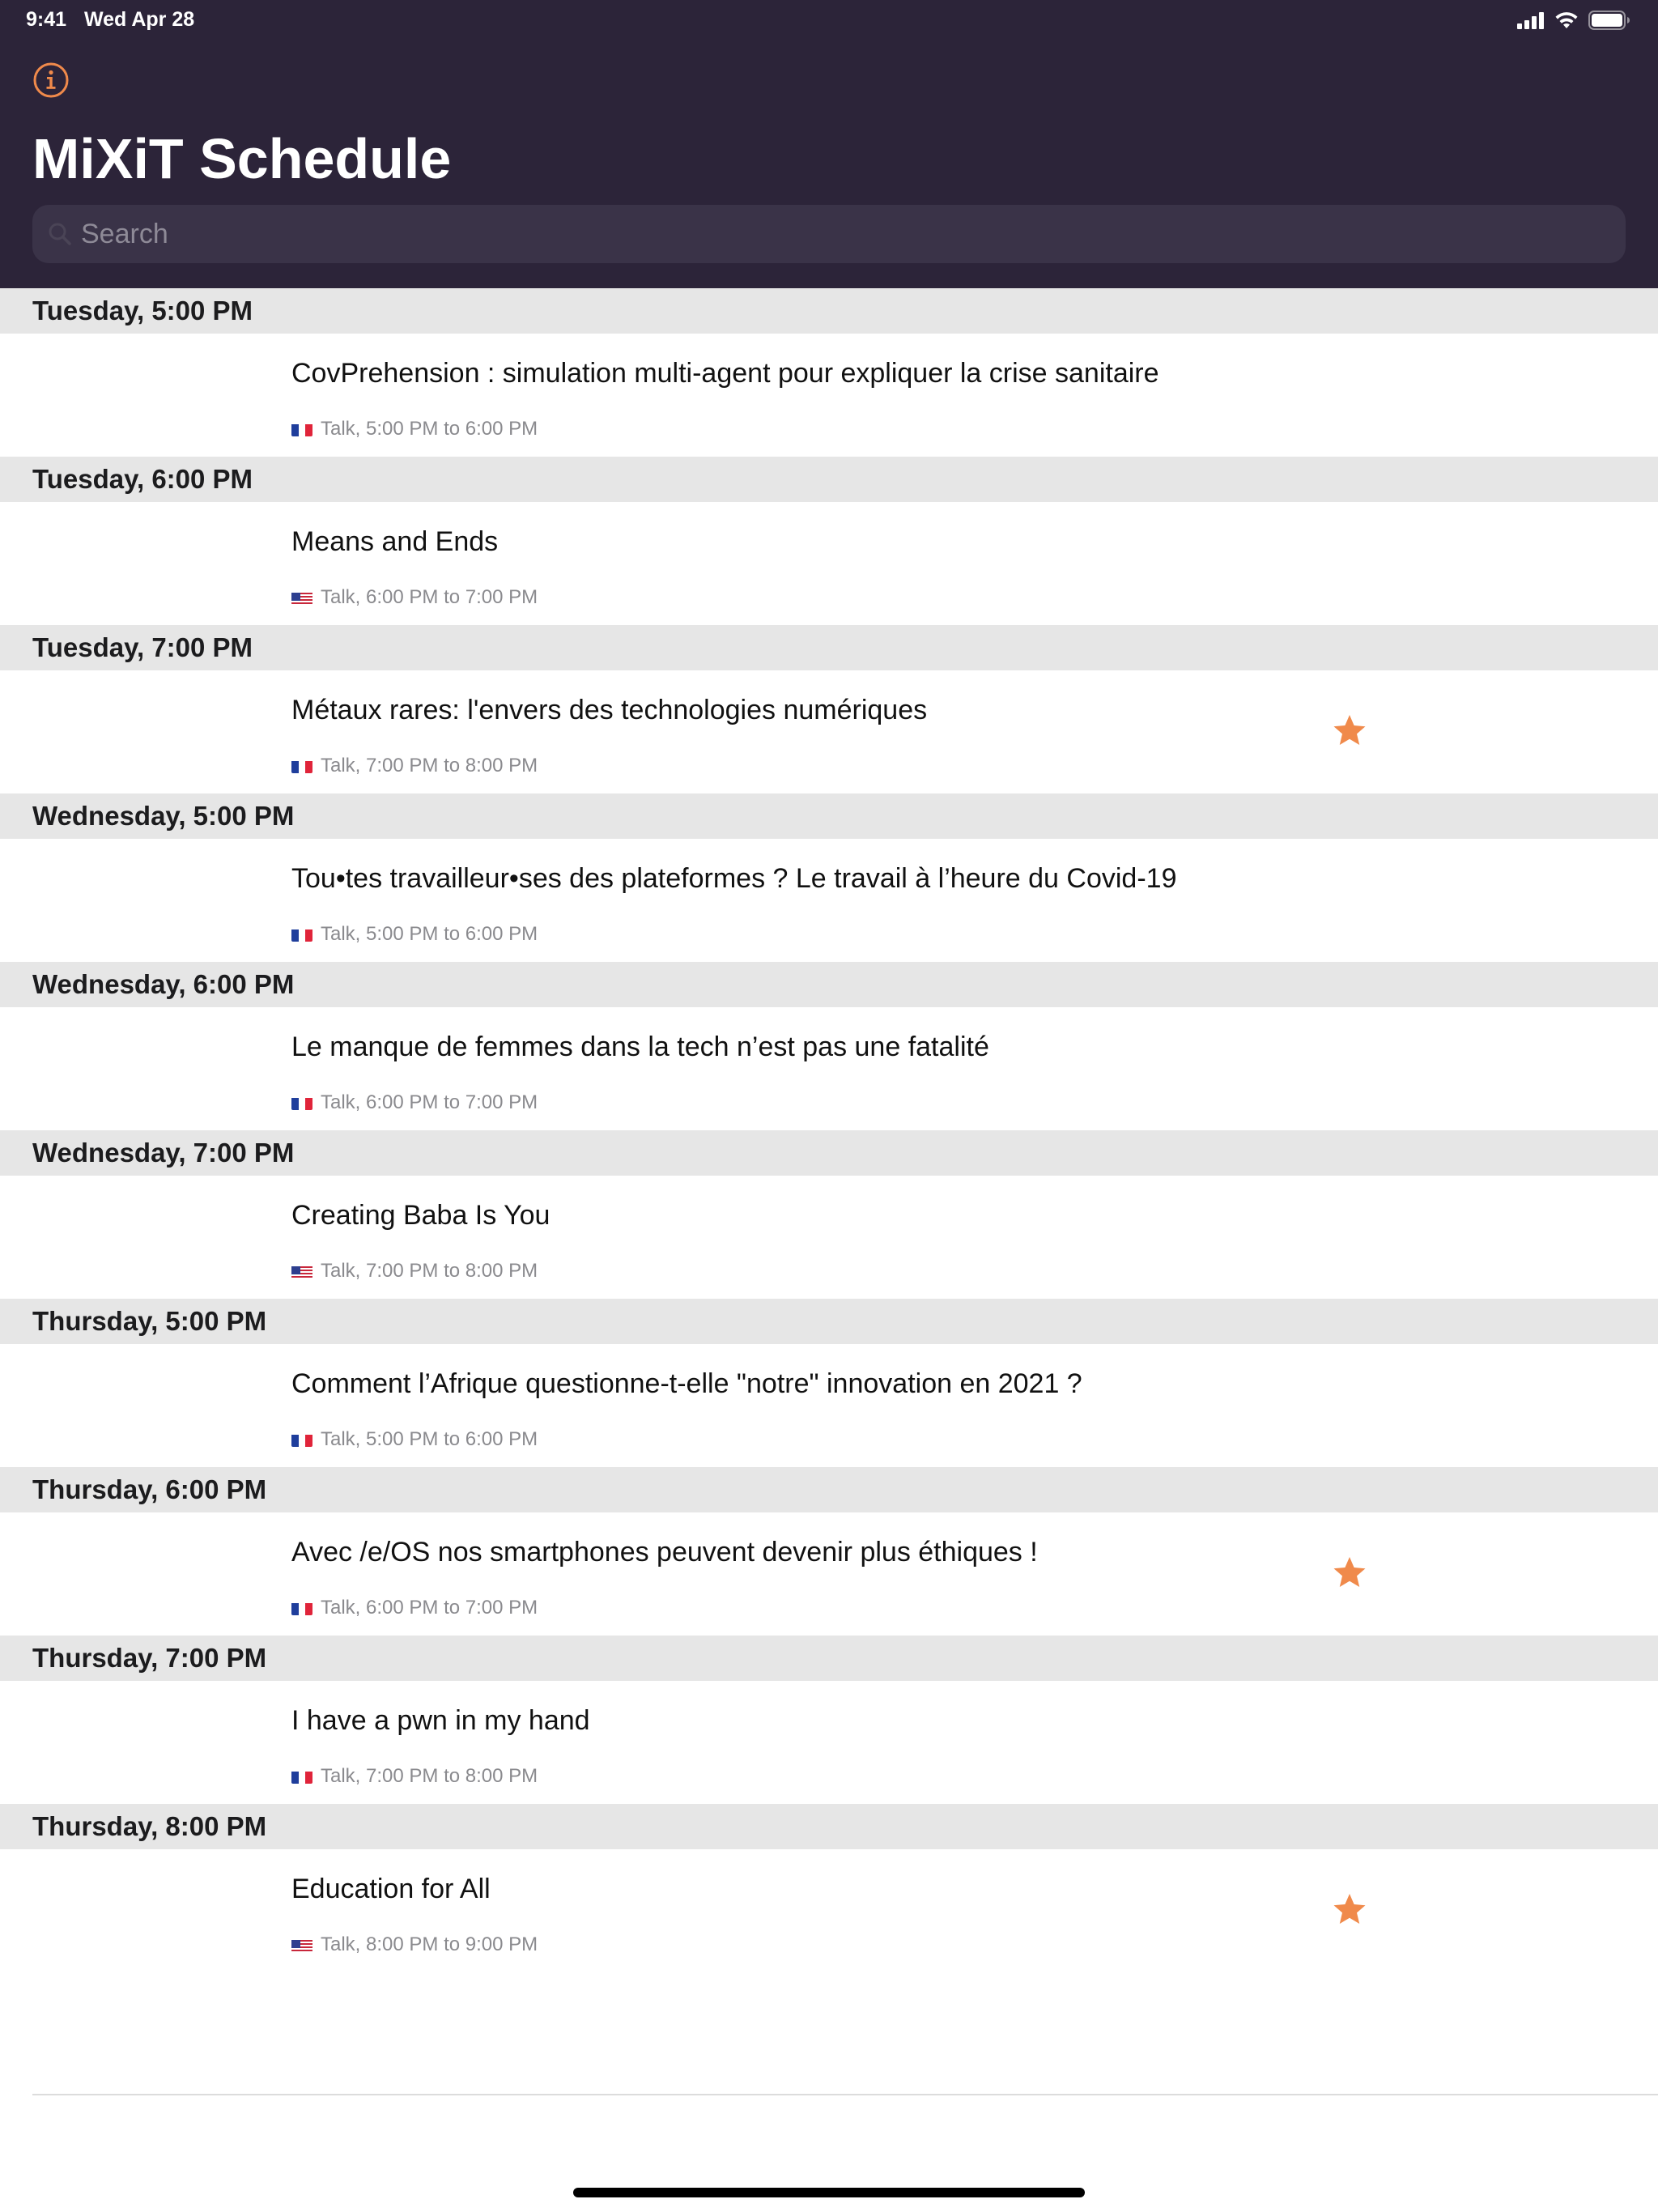  Describe the element at coordinates (829, 1490) in the screenshot. I see `section-header: Thursday, 6:00 PM` at that location.